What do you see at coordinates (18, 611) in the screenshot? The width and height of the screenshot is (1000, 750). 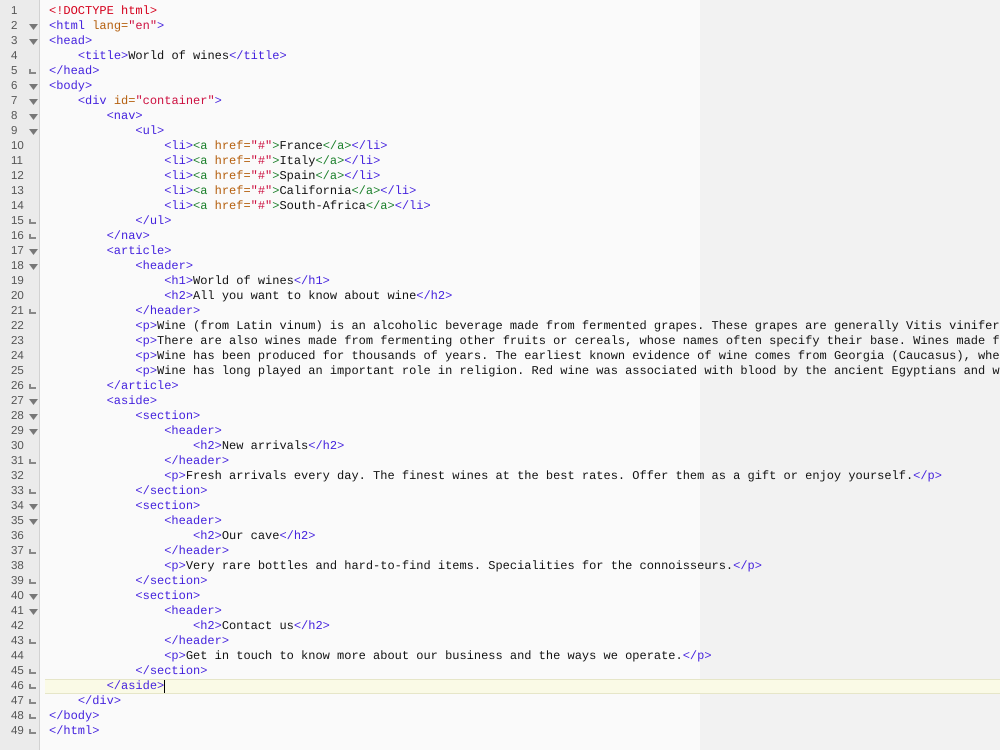 I see `line-number: 41` at bounding box center [18, 611].